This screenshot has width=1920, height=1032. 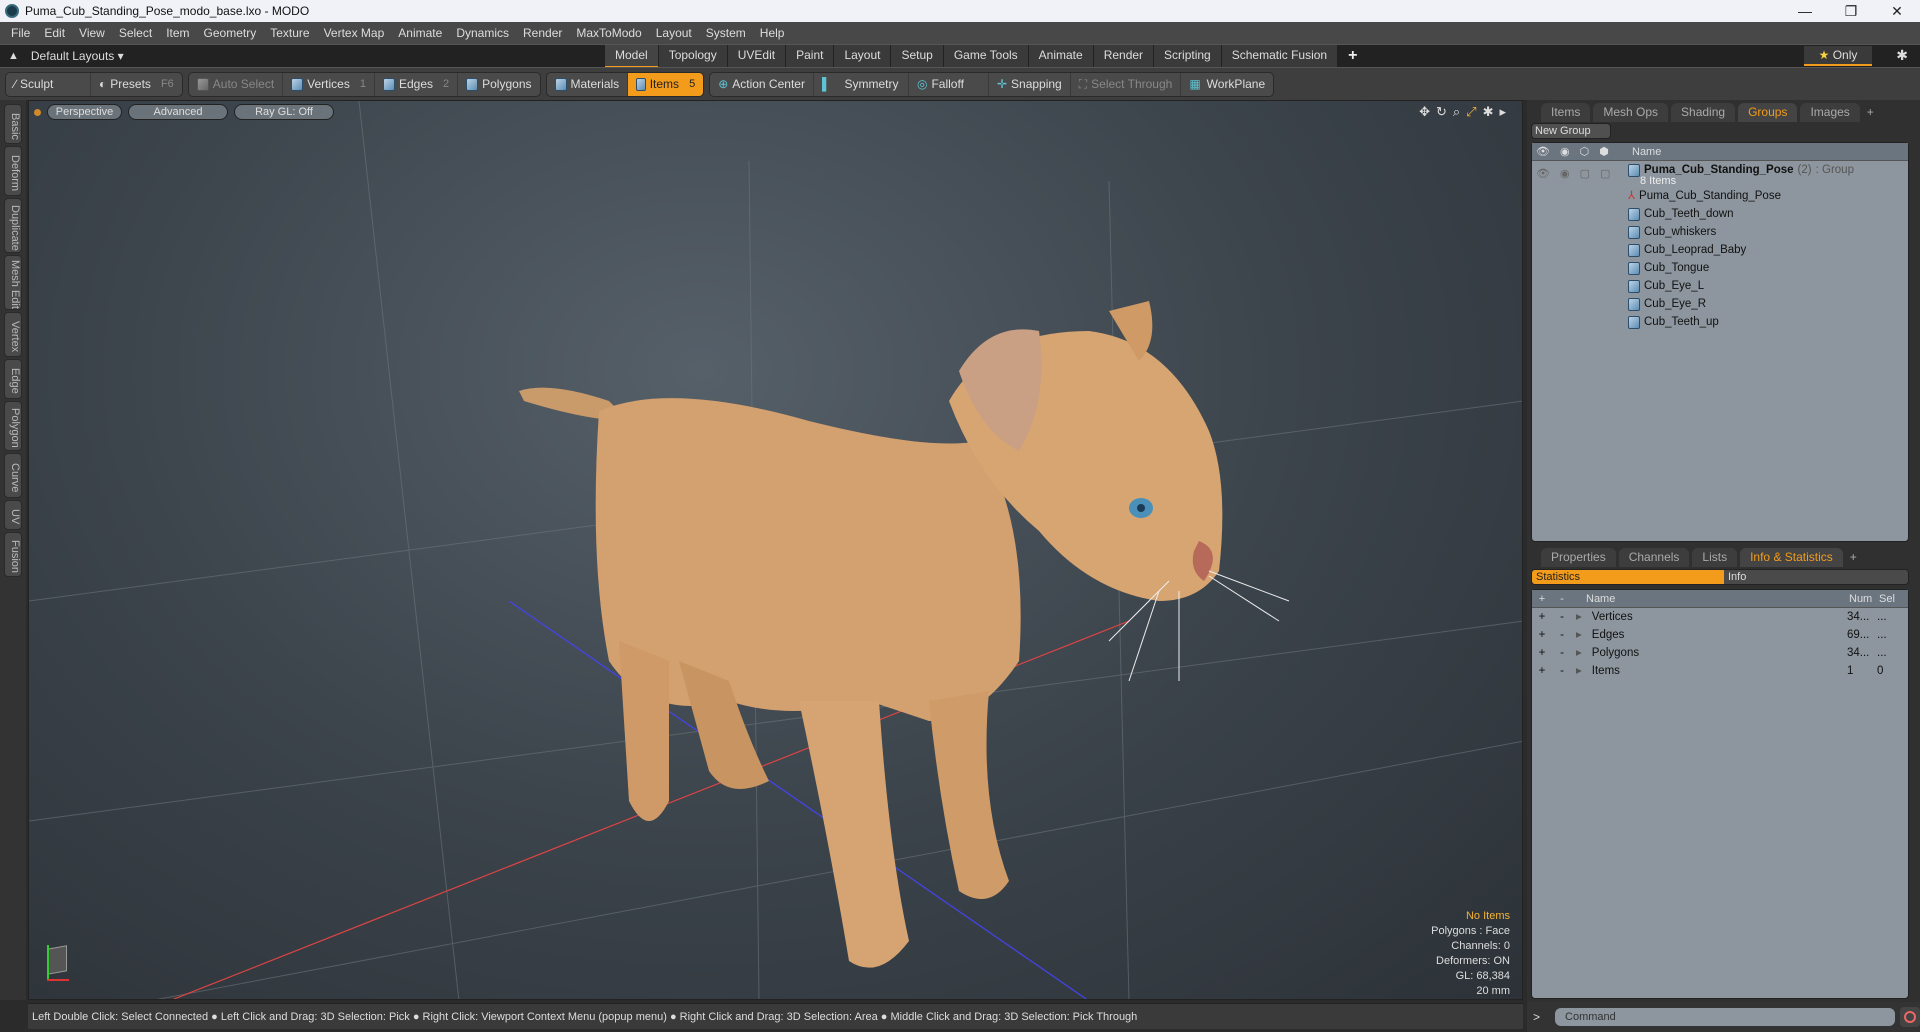 I want to click on presets-button: ◐ Presets F6, so click(x=136, y=84).